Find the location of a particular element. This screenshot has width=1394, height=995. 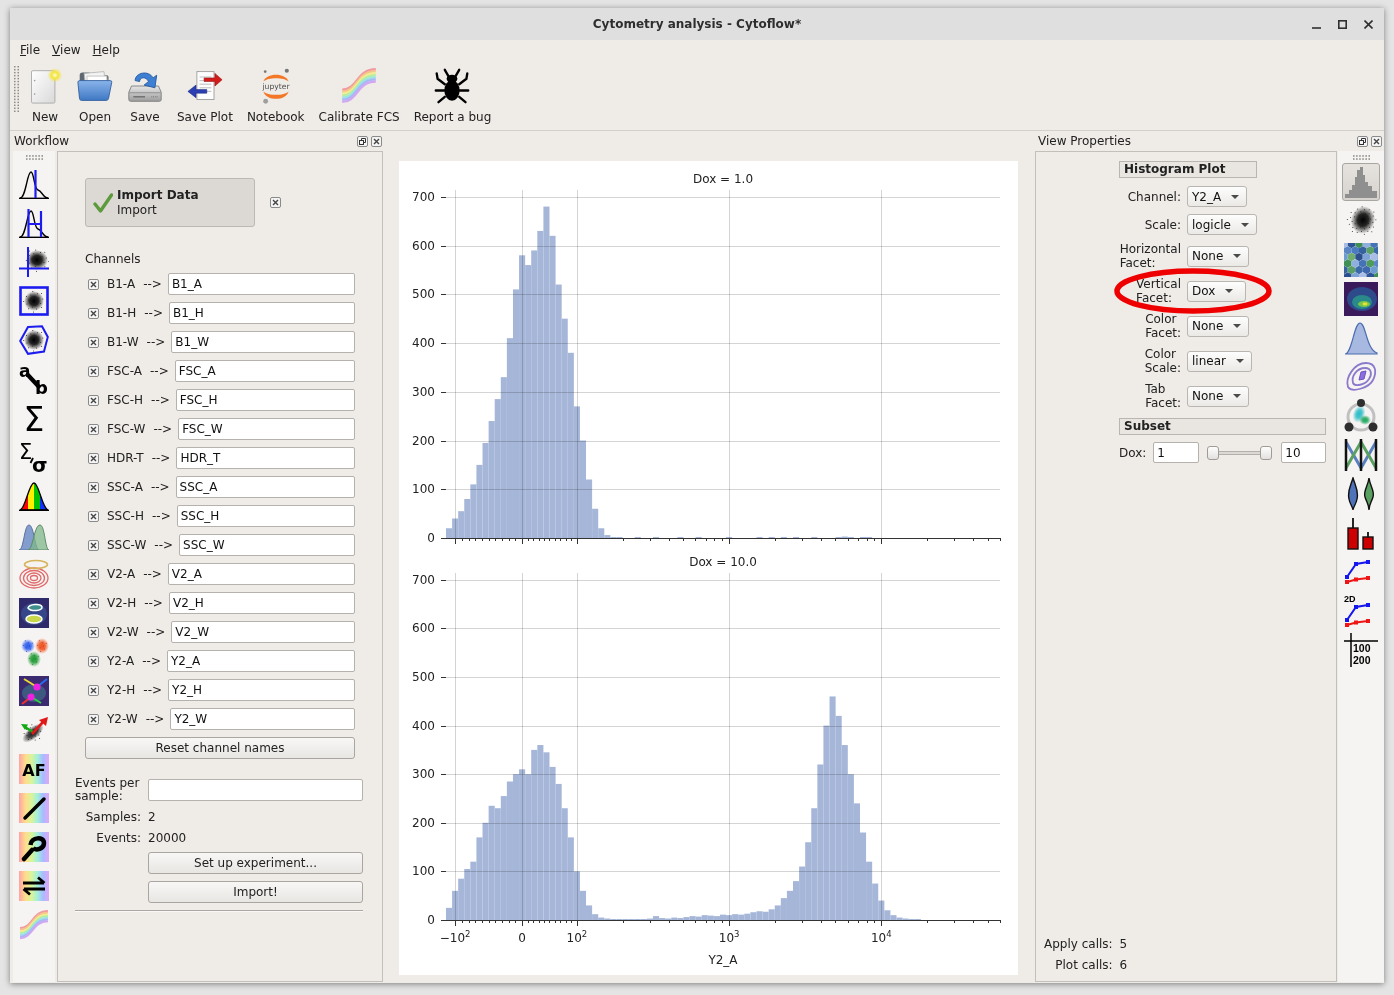

field-label: Scale: is located at coordinates (1162, 224).